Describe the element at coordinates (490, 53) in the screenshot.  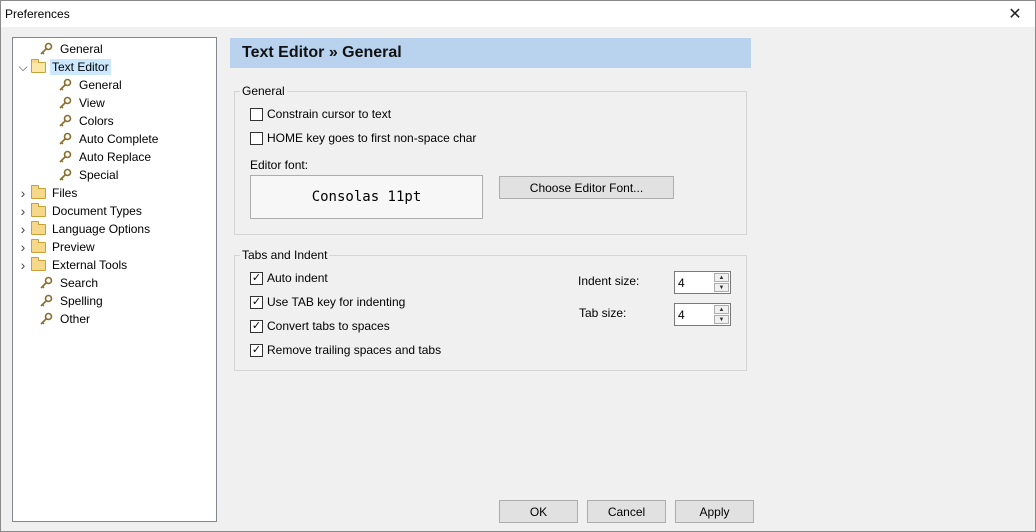
I see `page-header: Text Editor » General` at that location.